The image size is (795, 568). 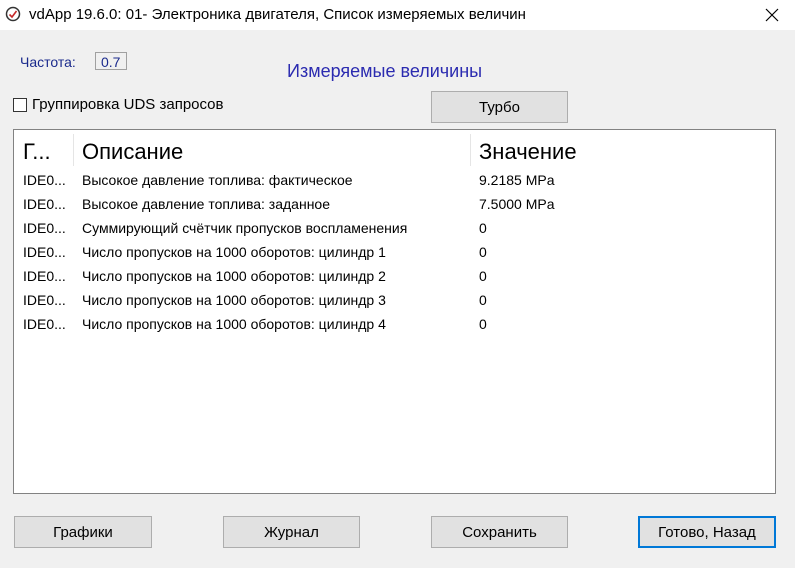 What do you see at coordinates (528, 152) in the screenshot?
I see `column-header-value: Значение` at bounding box center [528, 152].